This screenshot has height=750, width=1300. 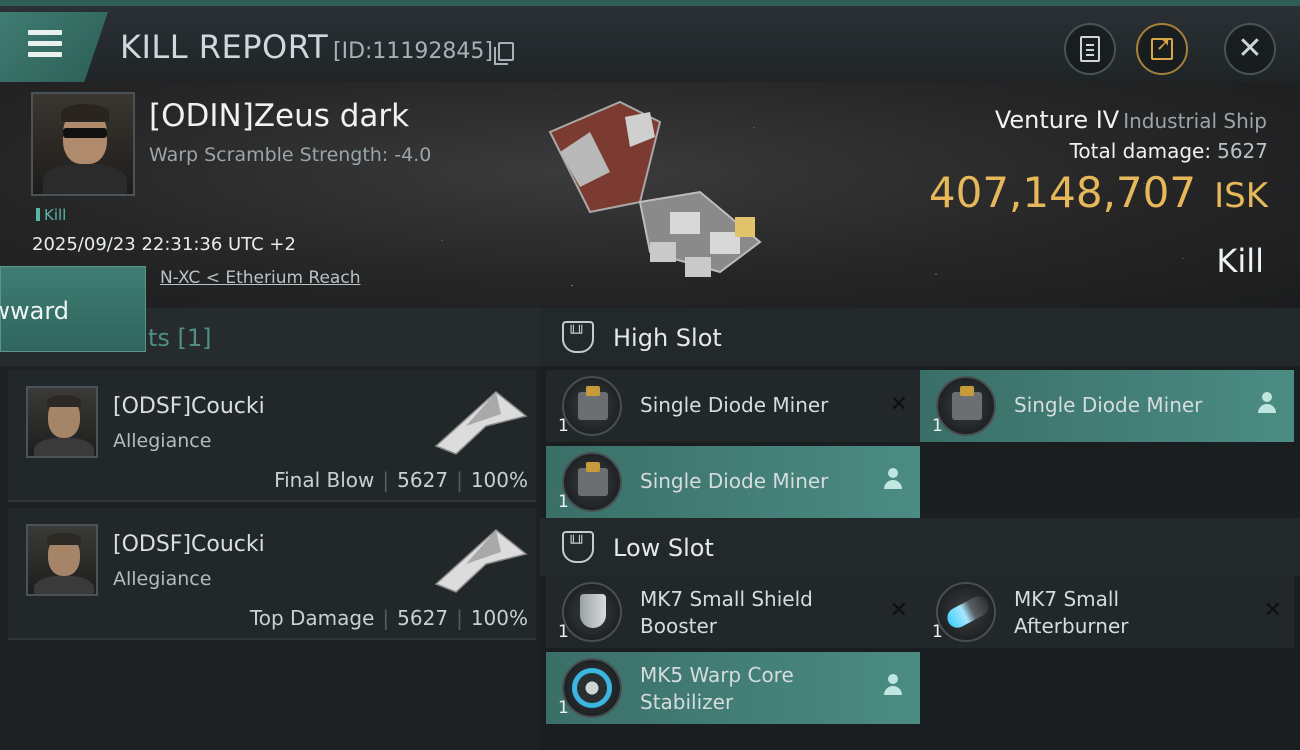 What do you see at coordinates (592, 612) in the screenshot?
I see `shield-booster-icon` at bounding box center [592, 612].